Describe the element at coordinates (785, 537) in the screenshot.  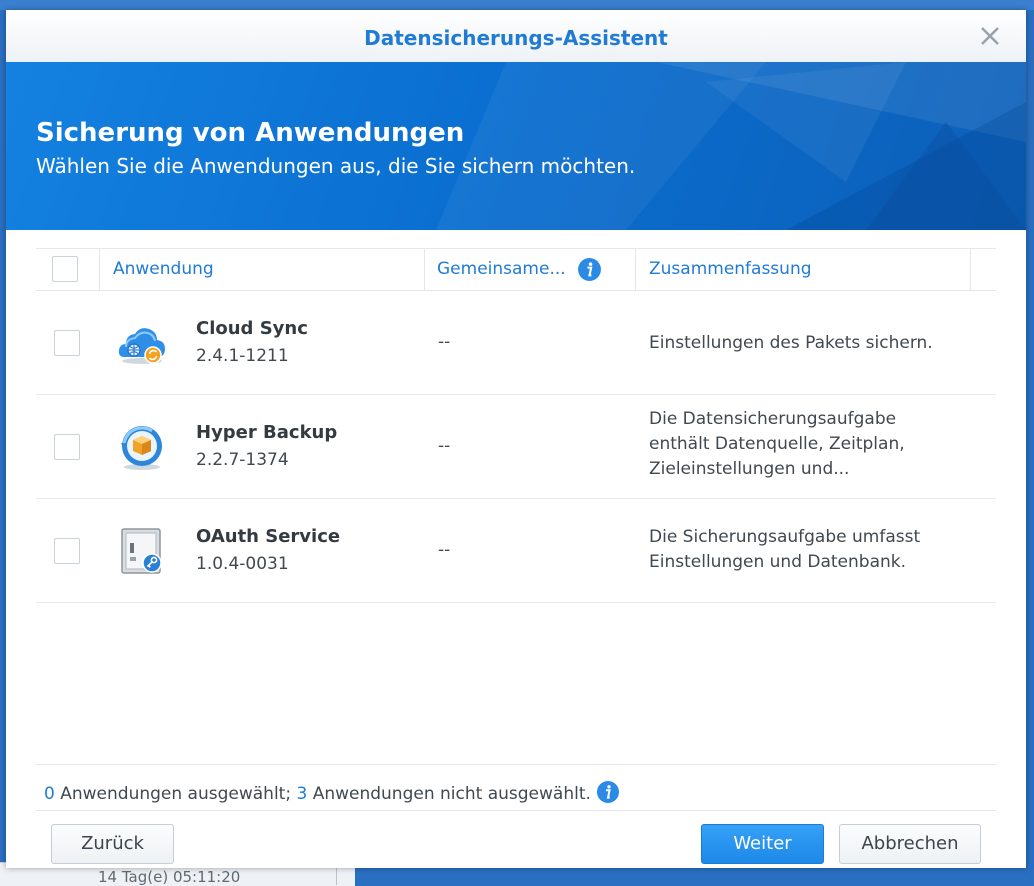
I see `summary-line: Die Sicherungsaufgabe umfasst` at that location.